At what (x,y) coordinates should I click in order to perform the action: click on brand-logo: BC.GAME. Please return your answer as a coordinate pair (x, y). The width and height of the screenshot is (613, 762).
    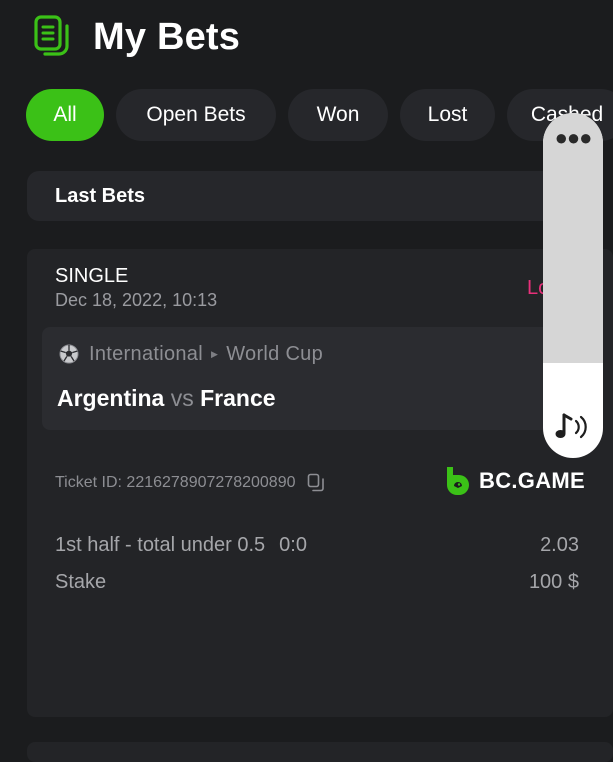
    Looking at the image, I should click on (515, 481).